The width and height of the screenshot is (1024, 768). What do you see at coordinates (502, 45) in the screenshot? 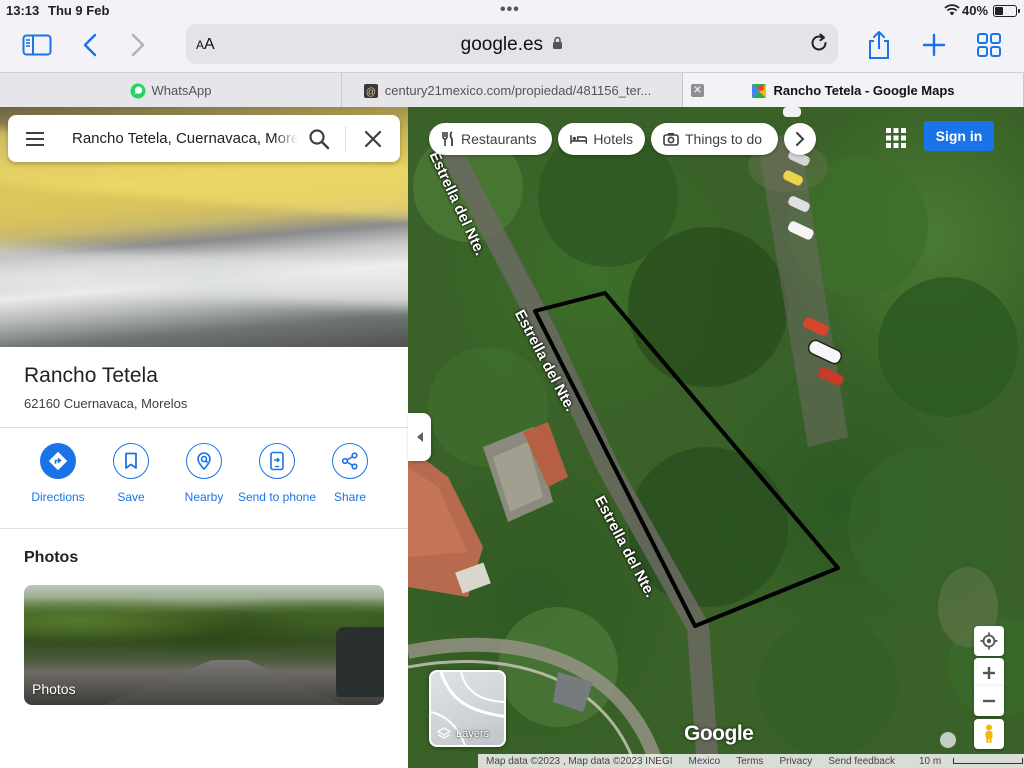
I see `url-text: google.es` at bounding box center [502, 45].